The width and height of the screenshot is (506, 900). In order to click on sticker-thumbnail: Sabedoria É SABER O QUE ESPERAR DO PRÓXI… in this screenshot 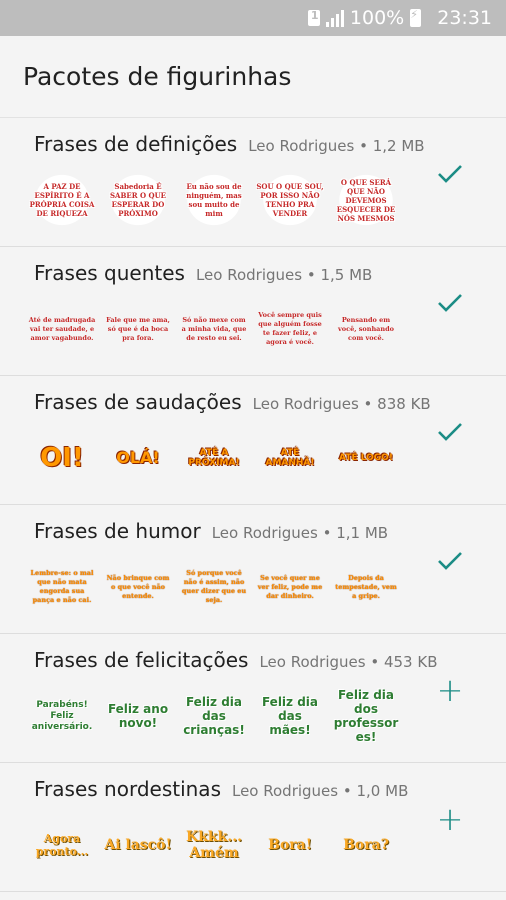, I will do `click(138, 200)`.